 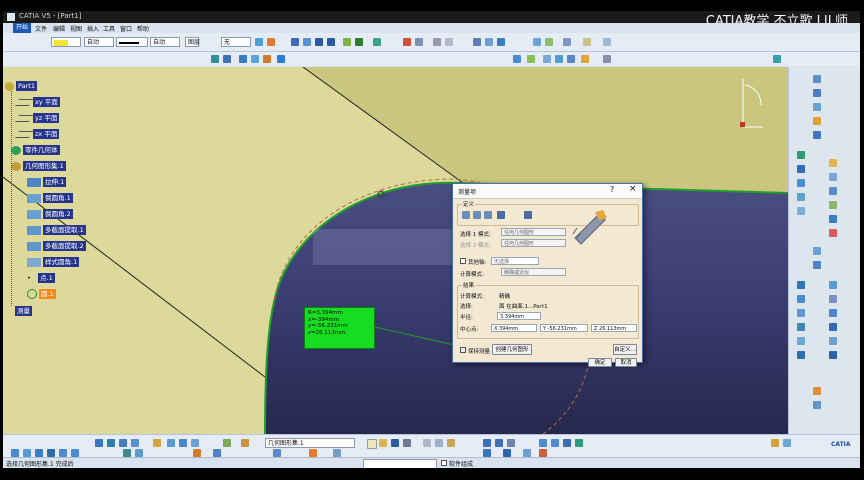 What do you see at coordinates (99, 42) in the screenshot?
I see `line-type-select: 自动` at bounding box center [99, 42].